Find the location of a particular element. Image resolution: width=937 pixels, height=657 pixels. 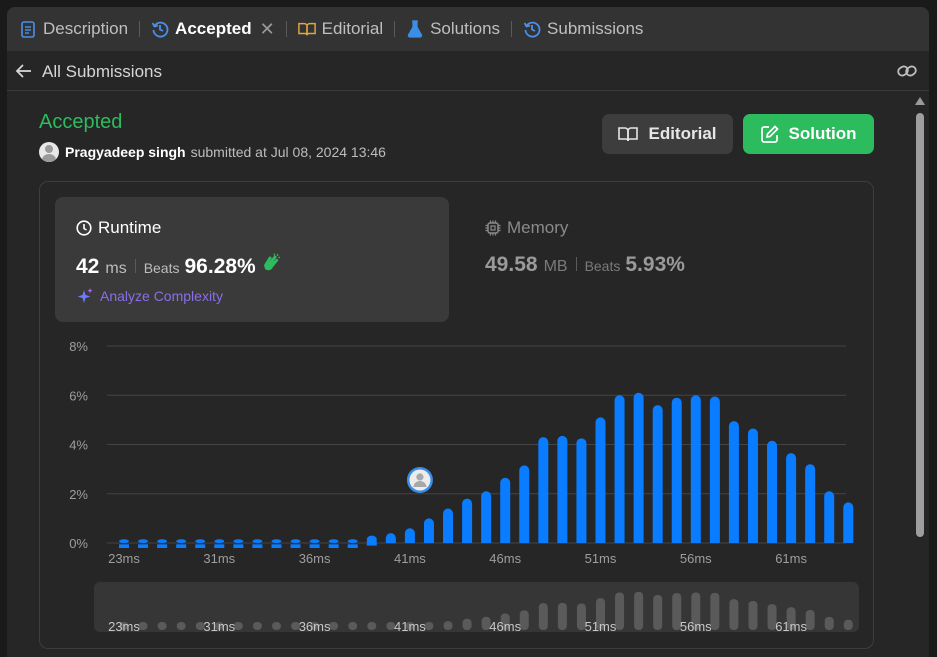

overview-tick-label: 61ms is located at coordinates (791, 626).